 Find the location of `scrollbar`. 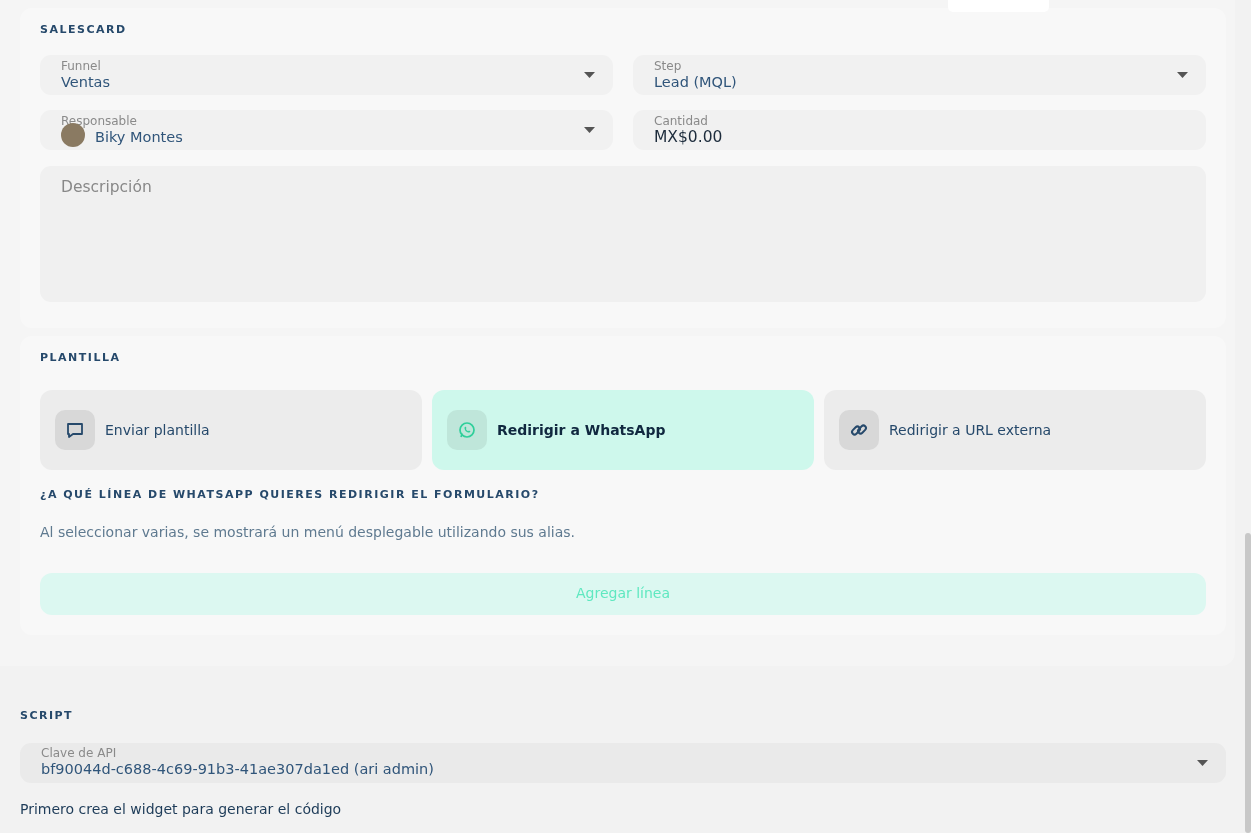

scrollbar is located at coordinates (1248, 683).